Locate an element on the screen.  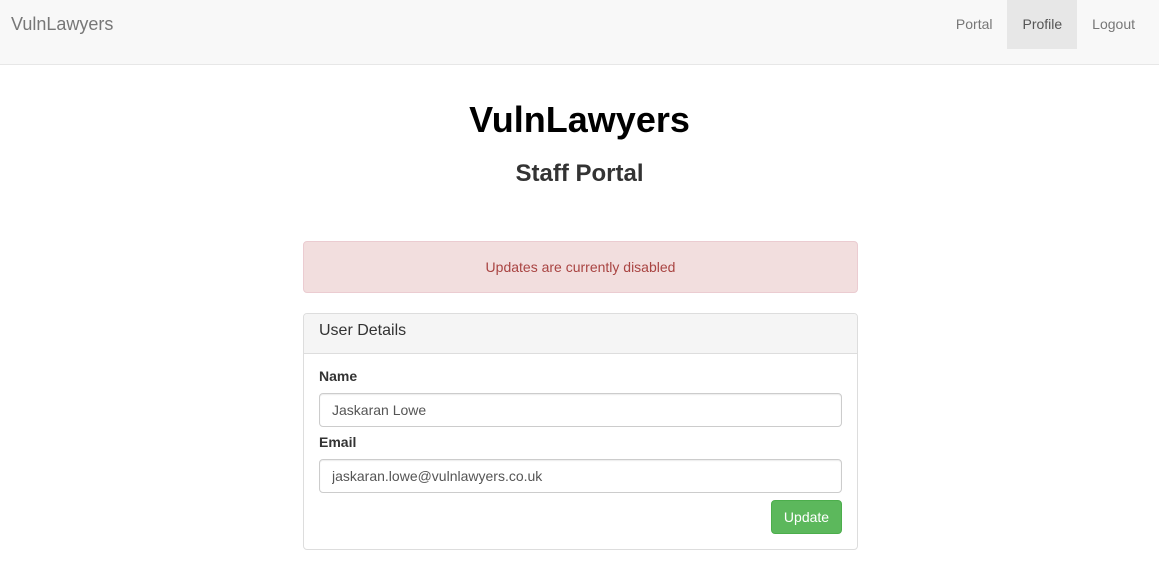
brand-link: VulnLawyers is located at coordinates (62, 24).